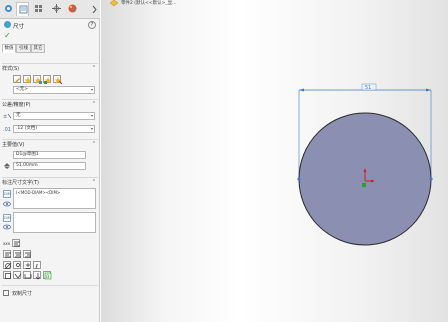 The image size is (448, 322). I want to click on origin-point, so click(364, 185).